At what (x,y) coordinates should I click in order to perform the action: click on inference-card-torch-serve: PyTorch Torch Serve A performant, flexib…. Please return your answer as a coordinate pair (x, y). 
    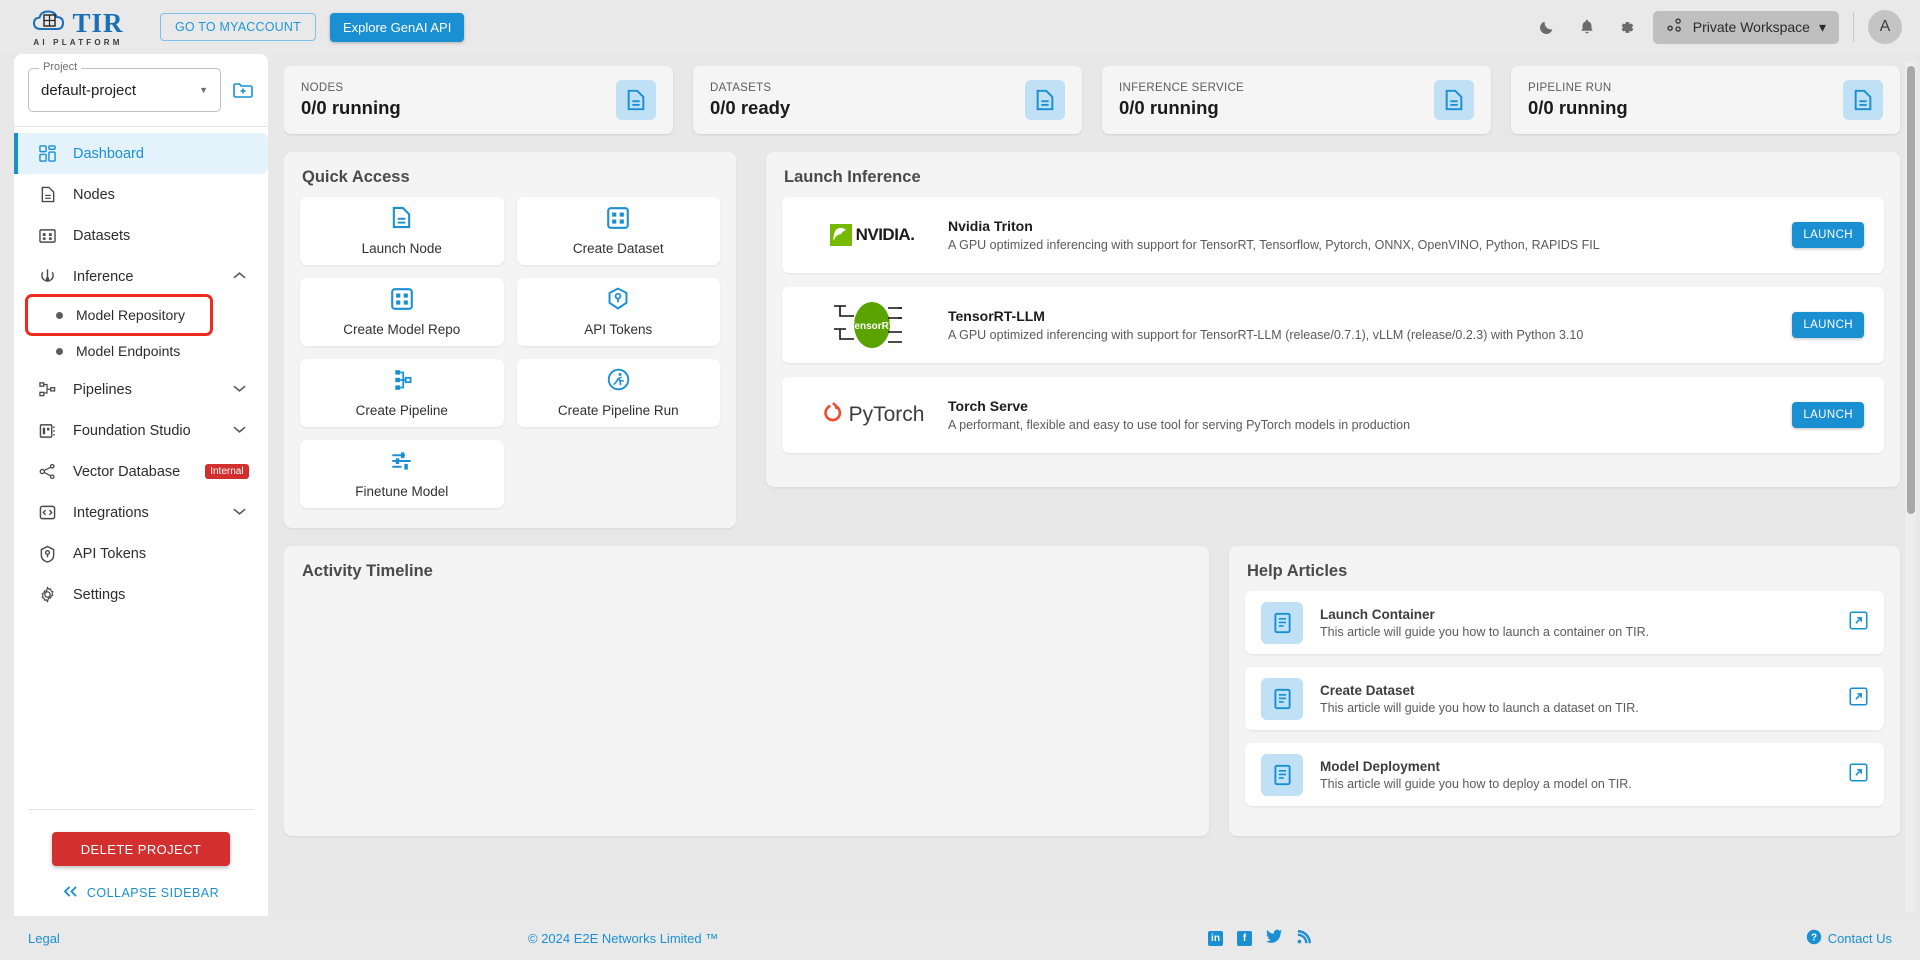
    Looking at the image, I should click on (1333, 415).